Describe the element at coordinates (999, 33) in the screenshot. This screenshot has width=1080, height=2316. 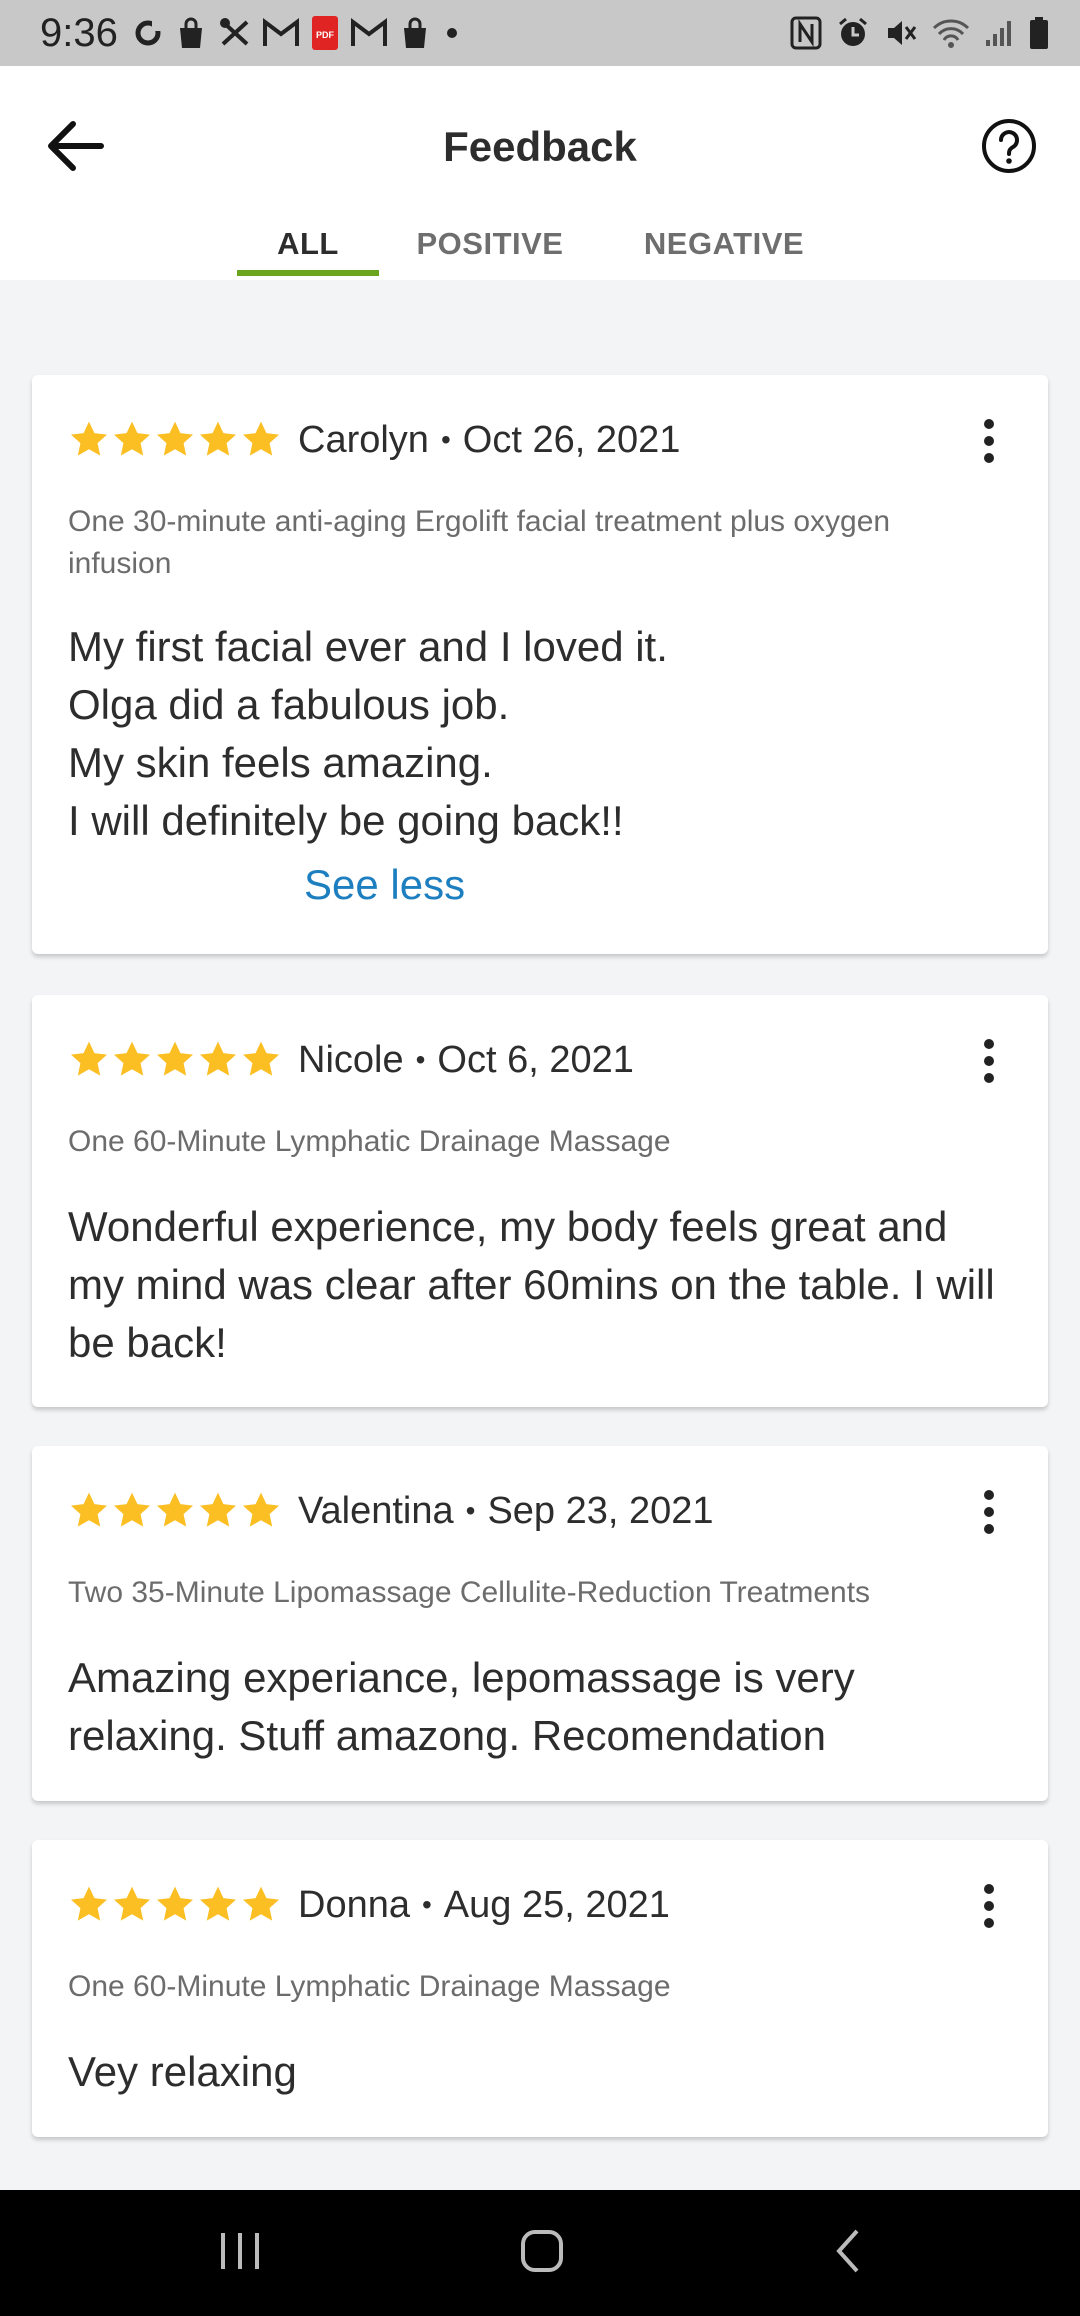
I see `signal-icon` at that location.